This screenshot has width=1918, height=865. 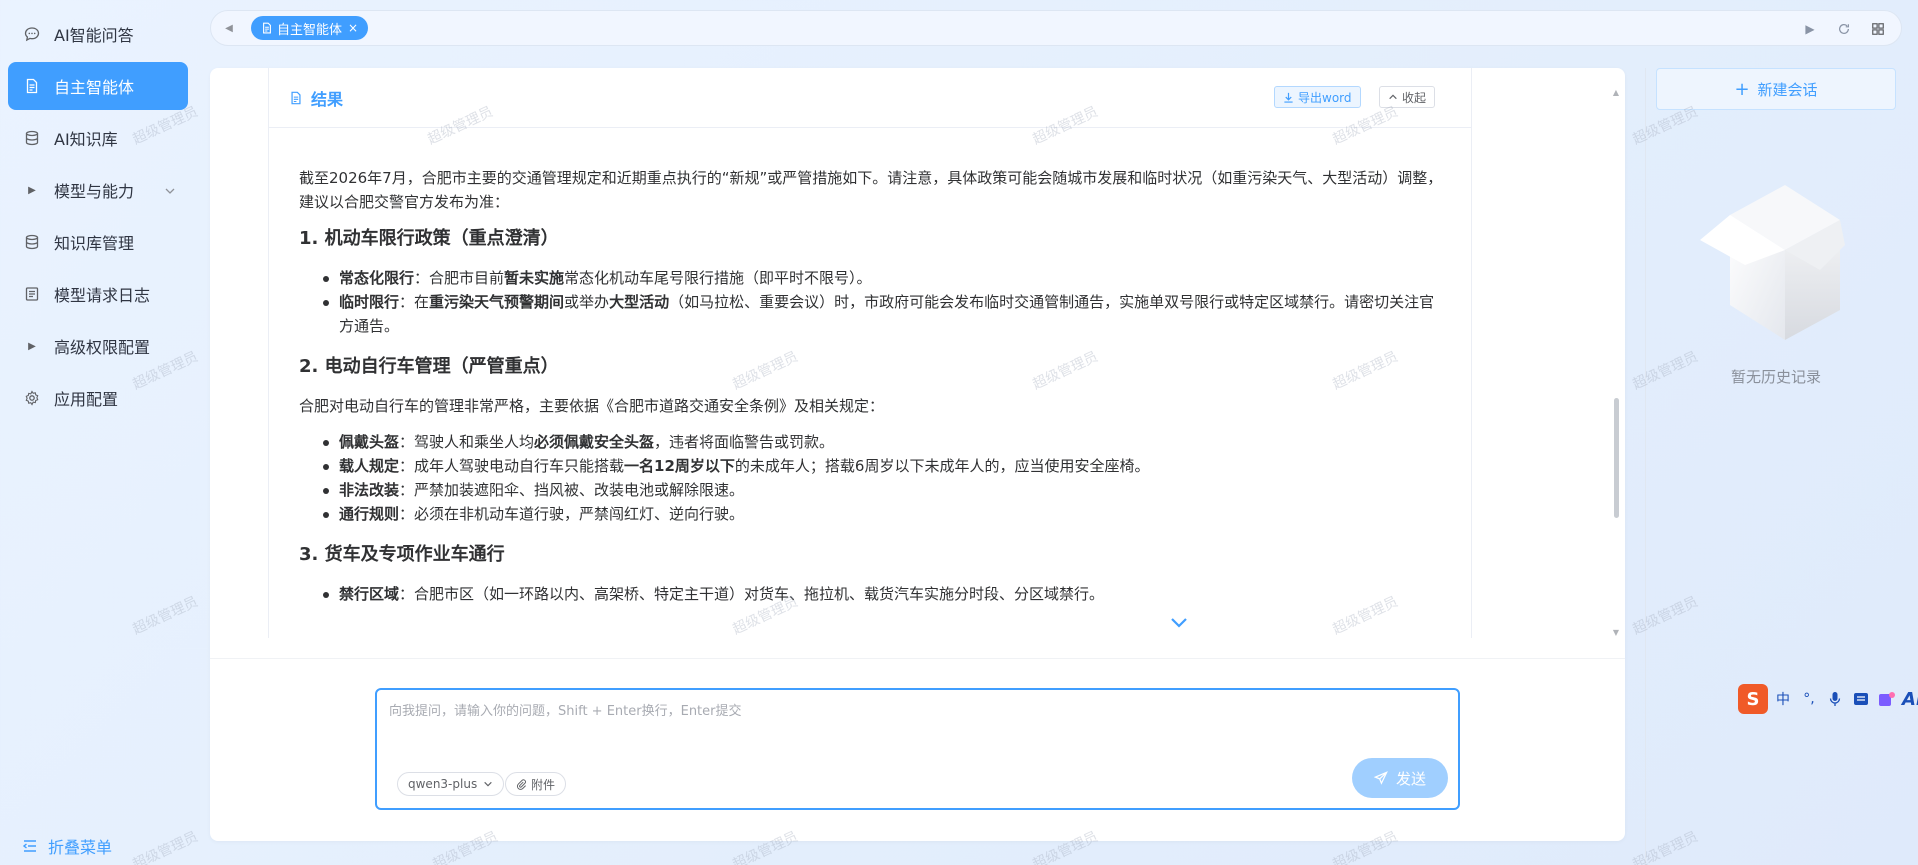 I want to click on empty-history-text: 暂无历史记录, so click(x=1775, y=377).